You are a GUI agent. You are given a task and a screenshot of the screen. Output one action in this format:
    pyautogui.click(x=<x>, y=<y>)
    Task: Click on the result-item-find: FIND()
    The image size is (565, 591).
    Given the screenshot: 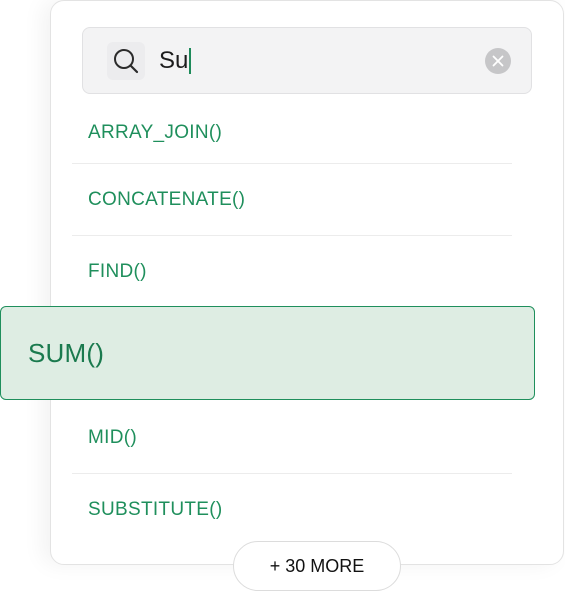 What is the action you would take?
    pyautogui.click(x=292, y=272)
    